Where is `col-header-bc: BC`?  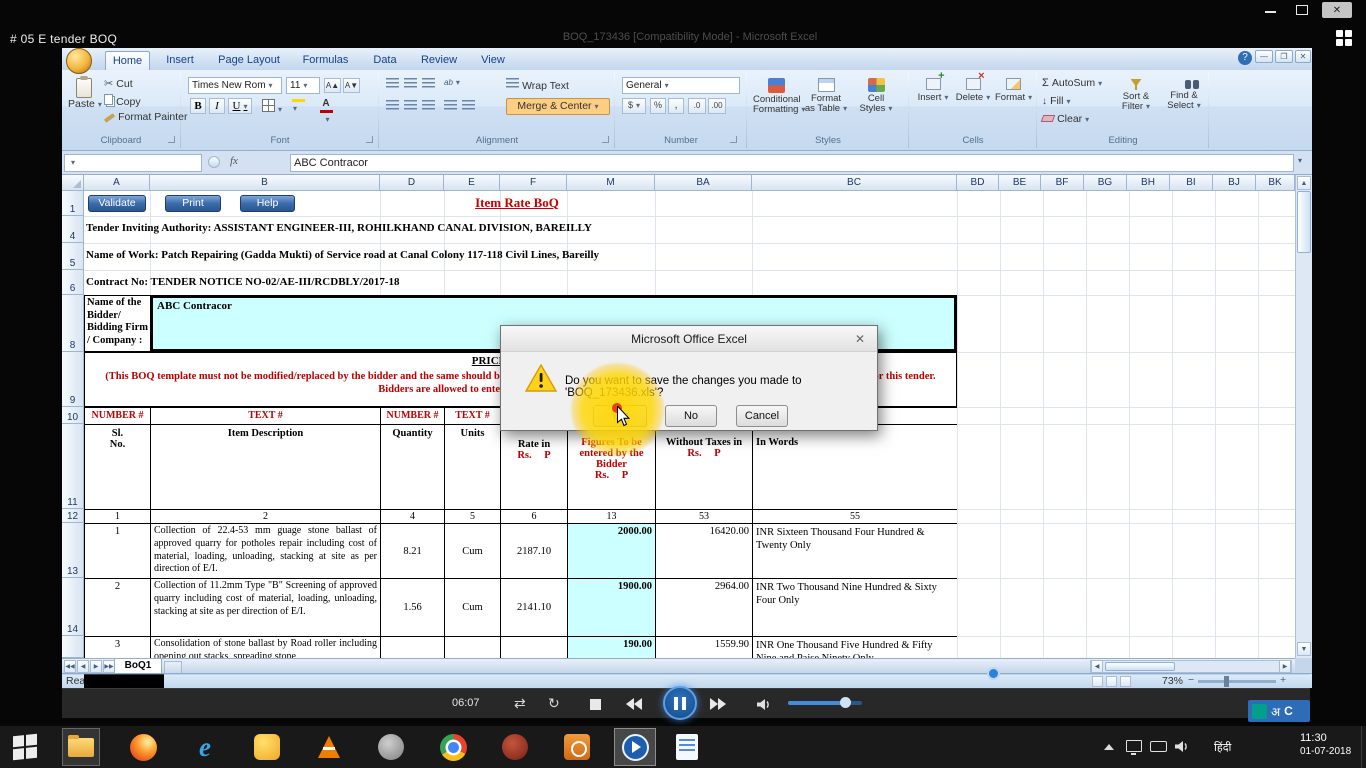 col-header-bc: BC is located at coordinates (854, 183).